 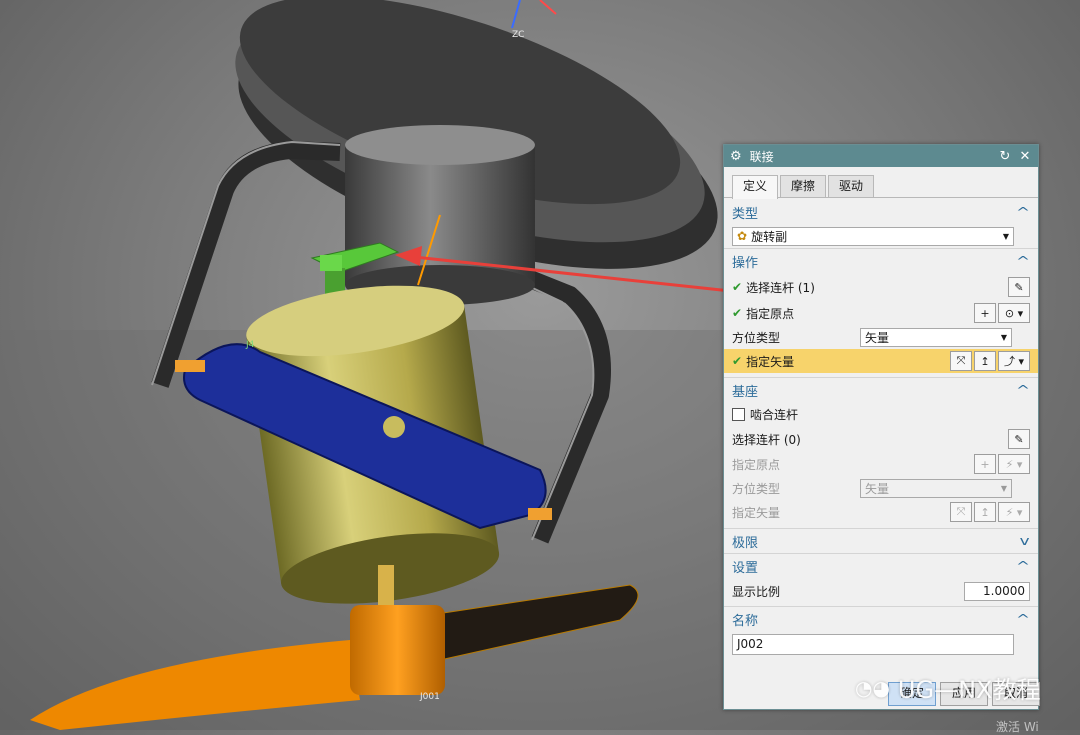 I want to click on watermark: ◔◕ UG—NX教程, so click(x=947, y=687).